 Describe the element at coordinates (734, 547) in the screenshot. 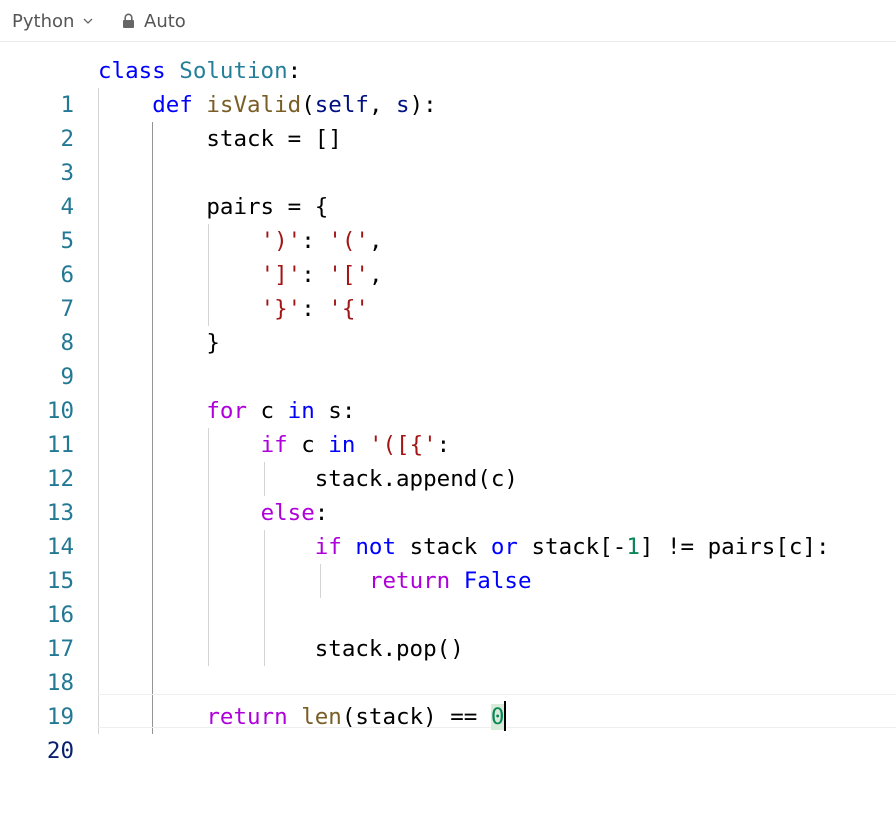

I see `code-token: ] != pairs[c]:` at that location.